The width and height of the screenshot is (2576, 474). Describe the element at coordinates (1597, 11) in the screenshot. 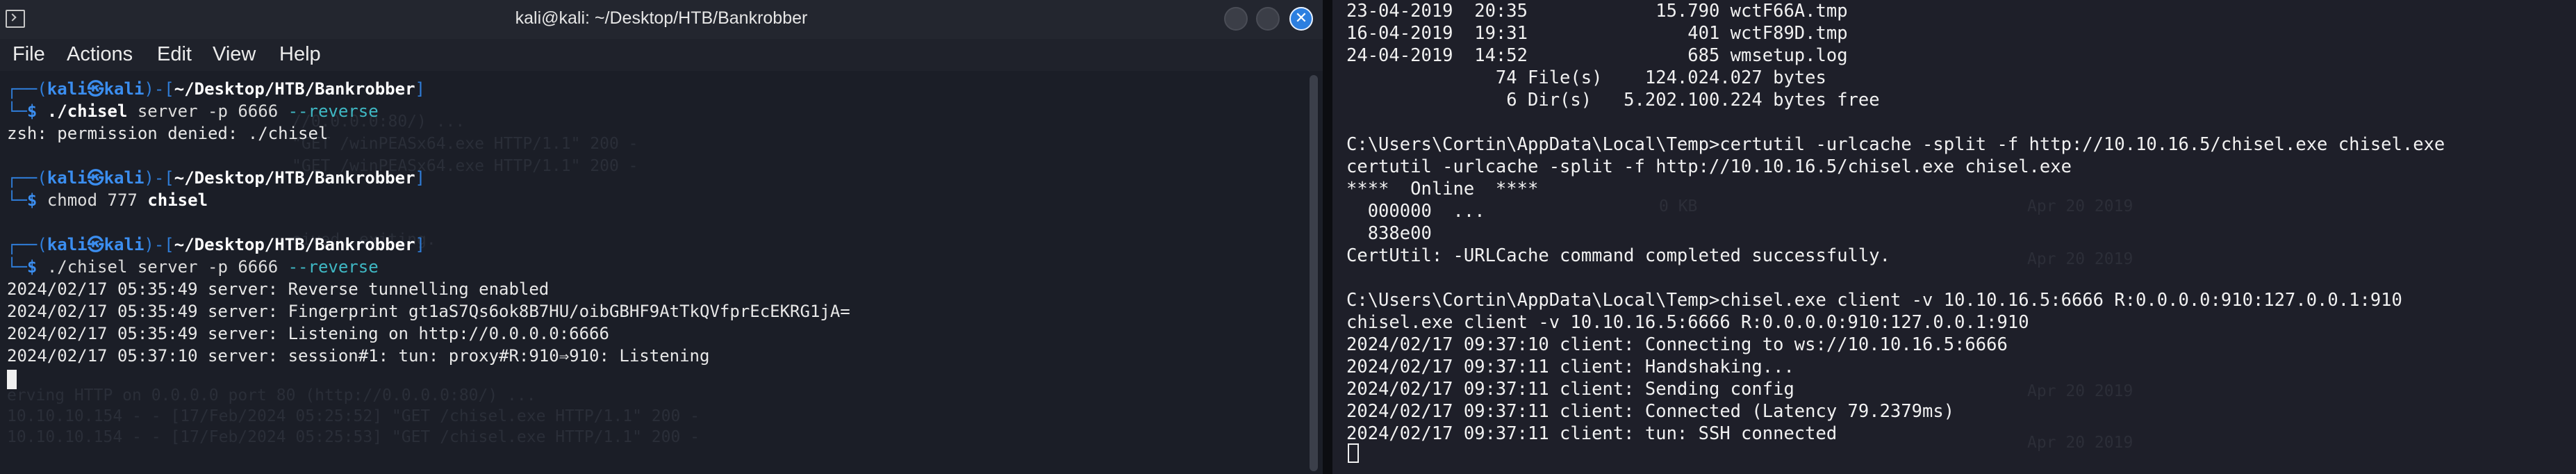

I see `console-line: 23-04-2019 20:35 15.790 wctF66A.tmp` at that location.